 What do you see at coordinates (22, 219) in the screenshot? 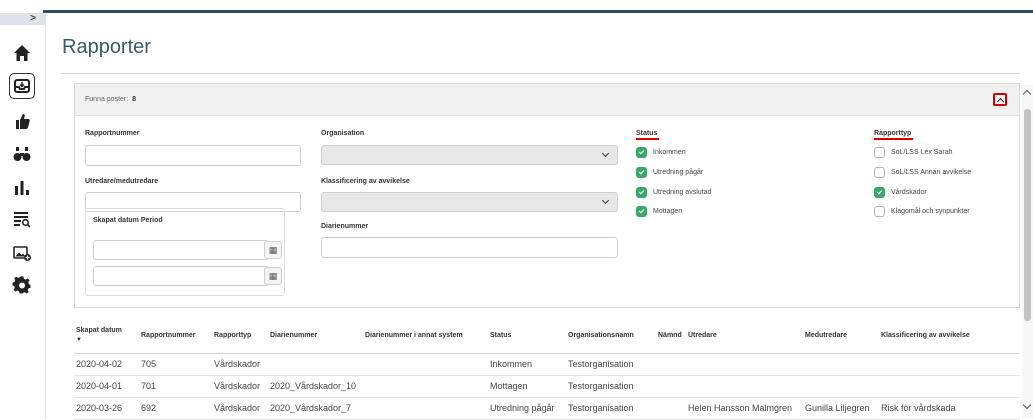
I see `list-search-icon` at bounding box center [22, 219].